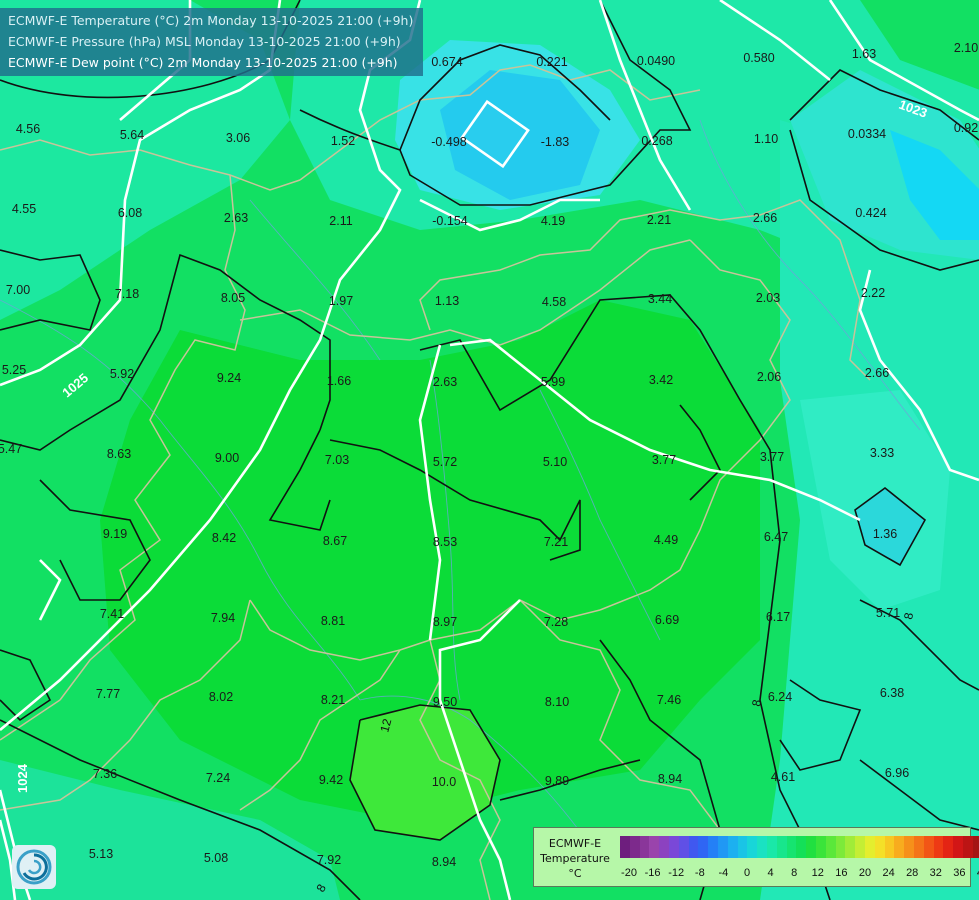 The image size is (979, 900). I want to click on grid-value: 6.47, so click(776, 537).